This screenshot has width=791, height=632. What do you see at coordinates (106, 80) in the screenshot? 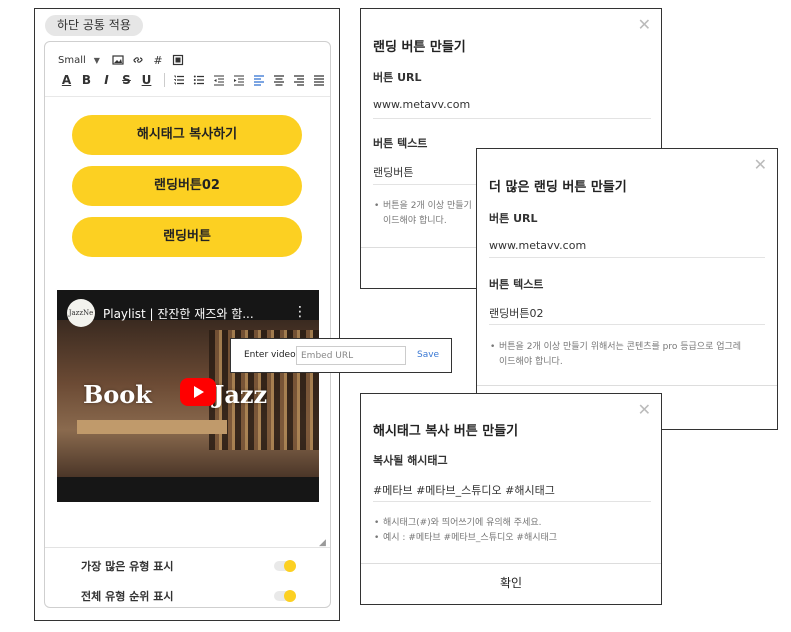
I see `italic-button: I` at bounding box center [106, 80].